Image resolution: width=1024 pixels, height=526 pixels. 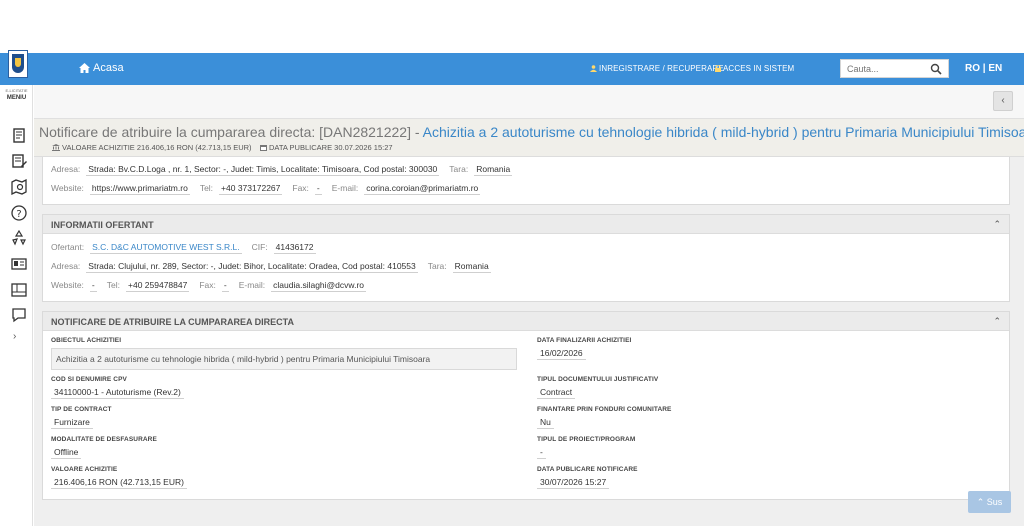 What do you see at coordinates (294, 248) in the screenshot?
I see `ofertant-cif: 41436172` at bounding box center [294, 248].